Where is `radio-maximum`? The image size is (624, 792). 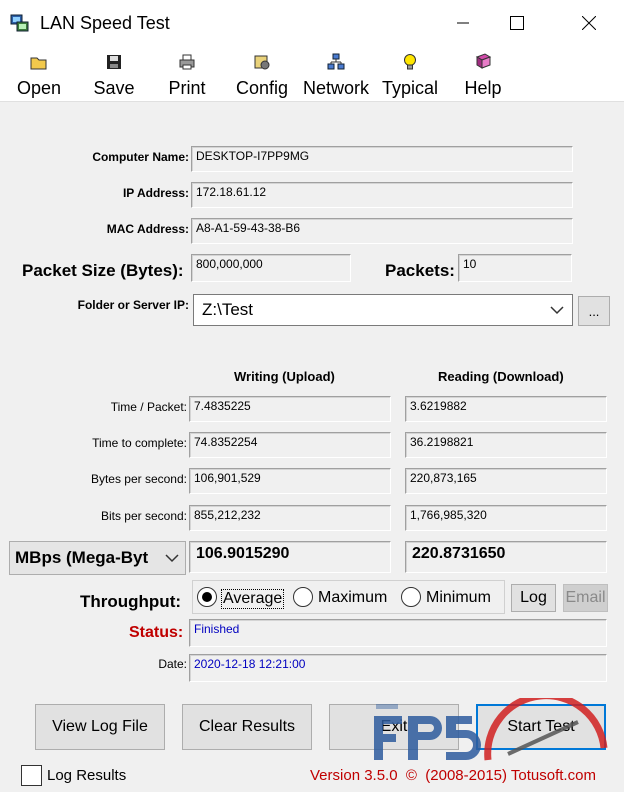 radio-maximum is located at coordinates (303, 597).